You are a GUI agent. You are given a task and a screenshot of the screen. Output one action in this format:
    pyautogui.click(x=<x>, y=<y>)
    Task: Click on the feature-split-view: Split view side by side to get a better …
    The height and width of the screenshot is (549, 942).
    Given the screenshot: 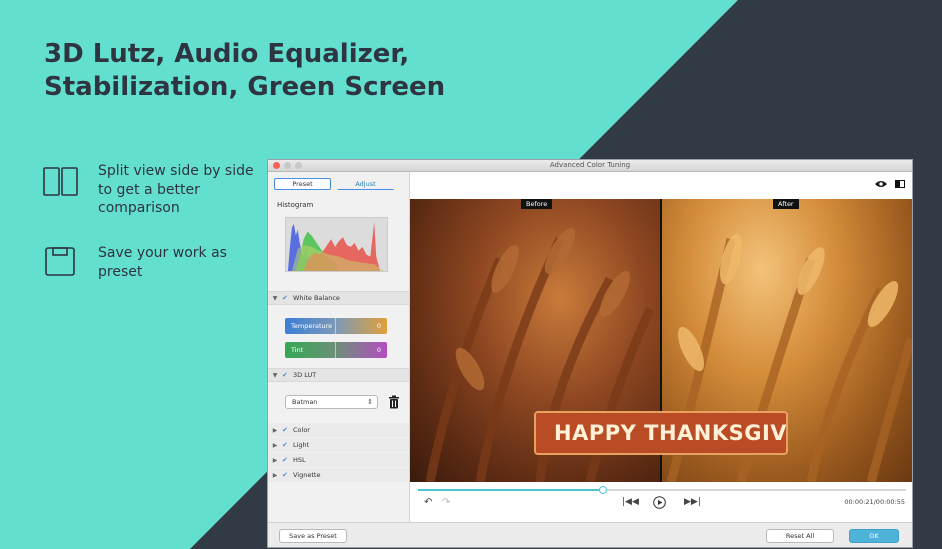 What is the action you would take?
    pyautogui.click(x=150, y=190)
    